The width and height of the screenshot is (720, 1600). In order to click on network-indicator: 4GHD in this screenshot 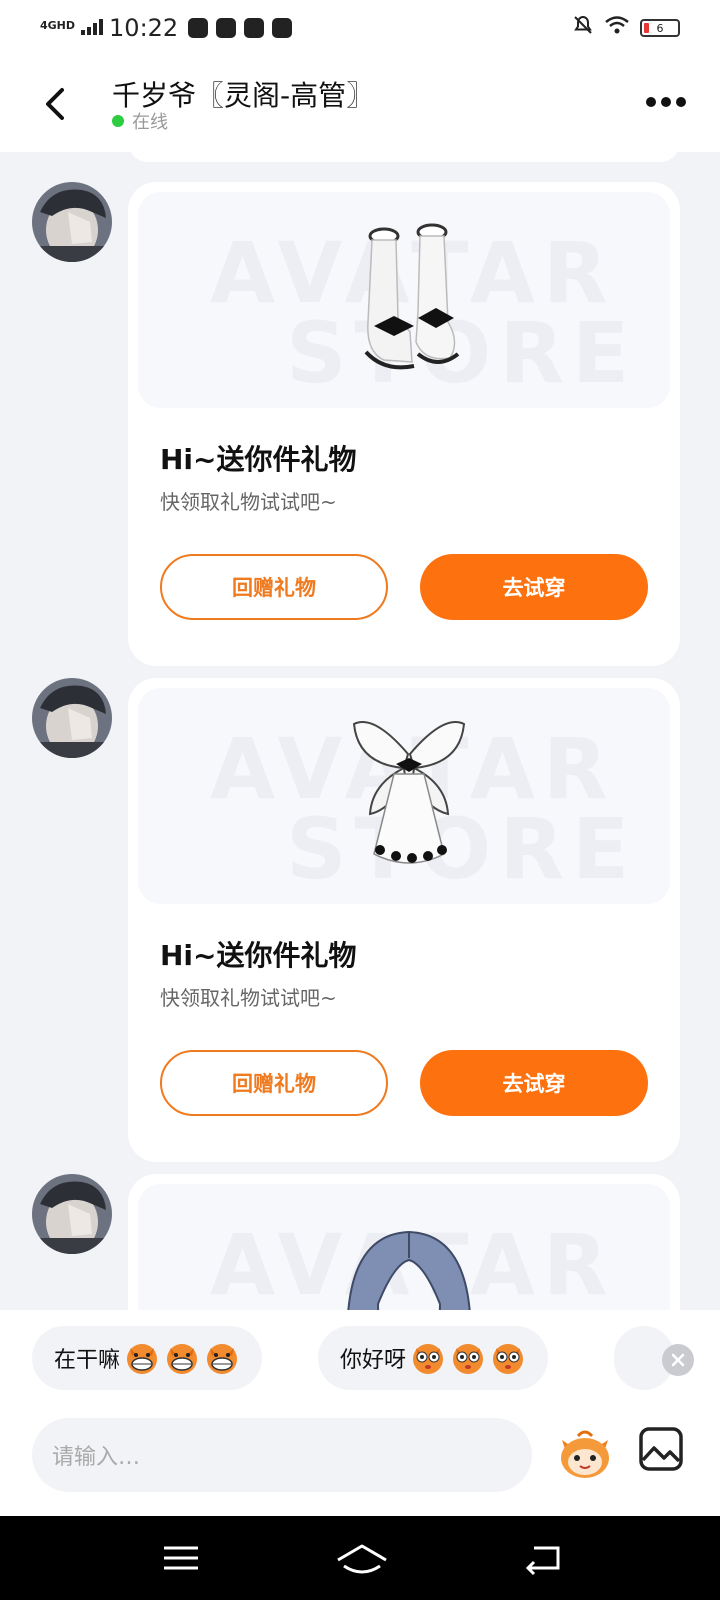, I will do `click(58, 25)`.